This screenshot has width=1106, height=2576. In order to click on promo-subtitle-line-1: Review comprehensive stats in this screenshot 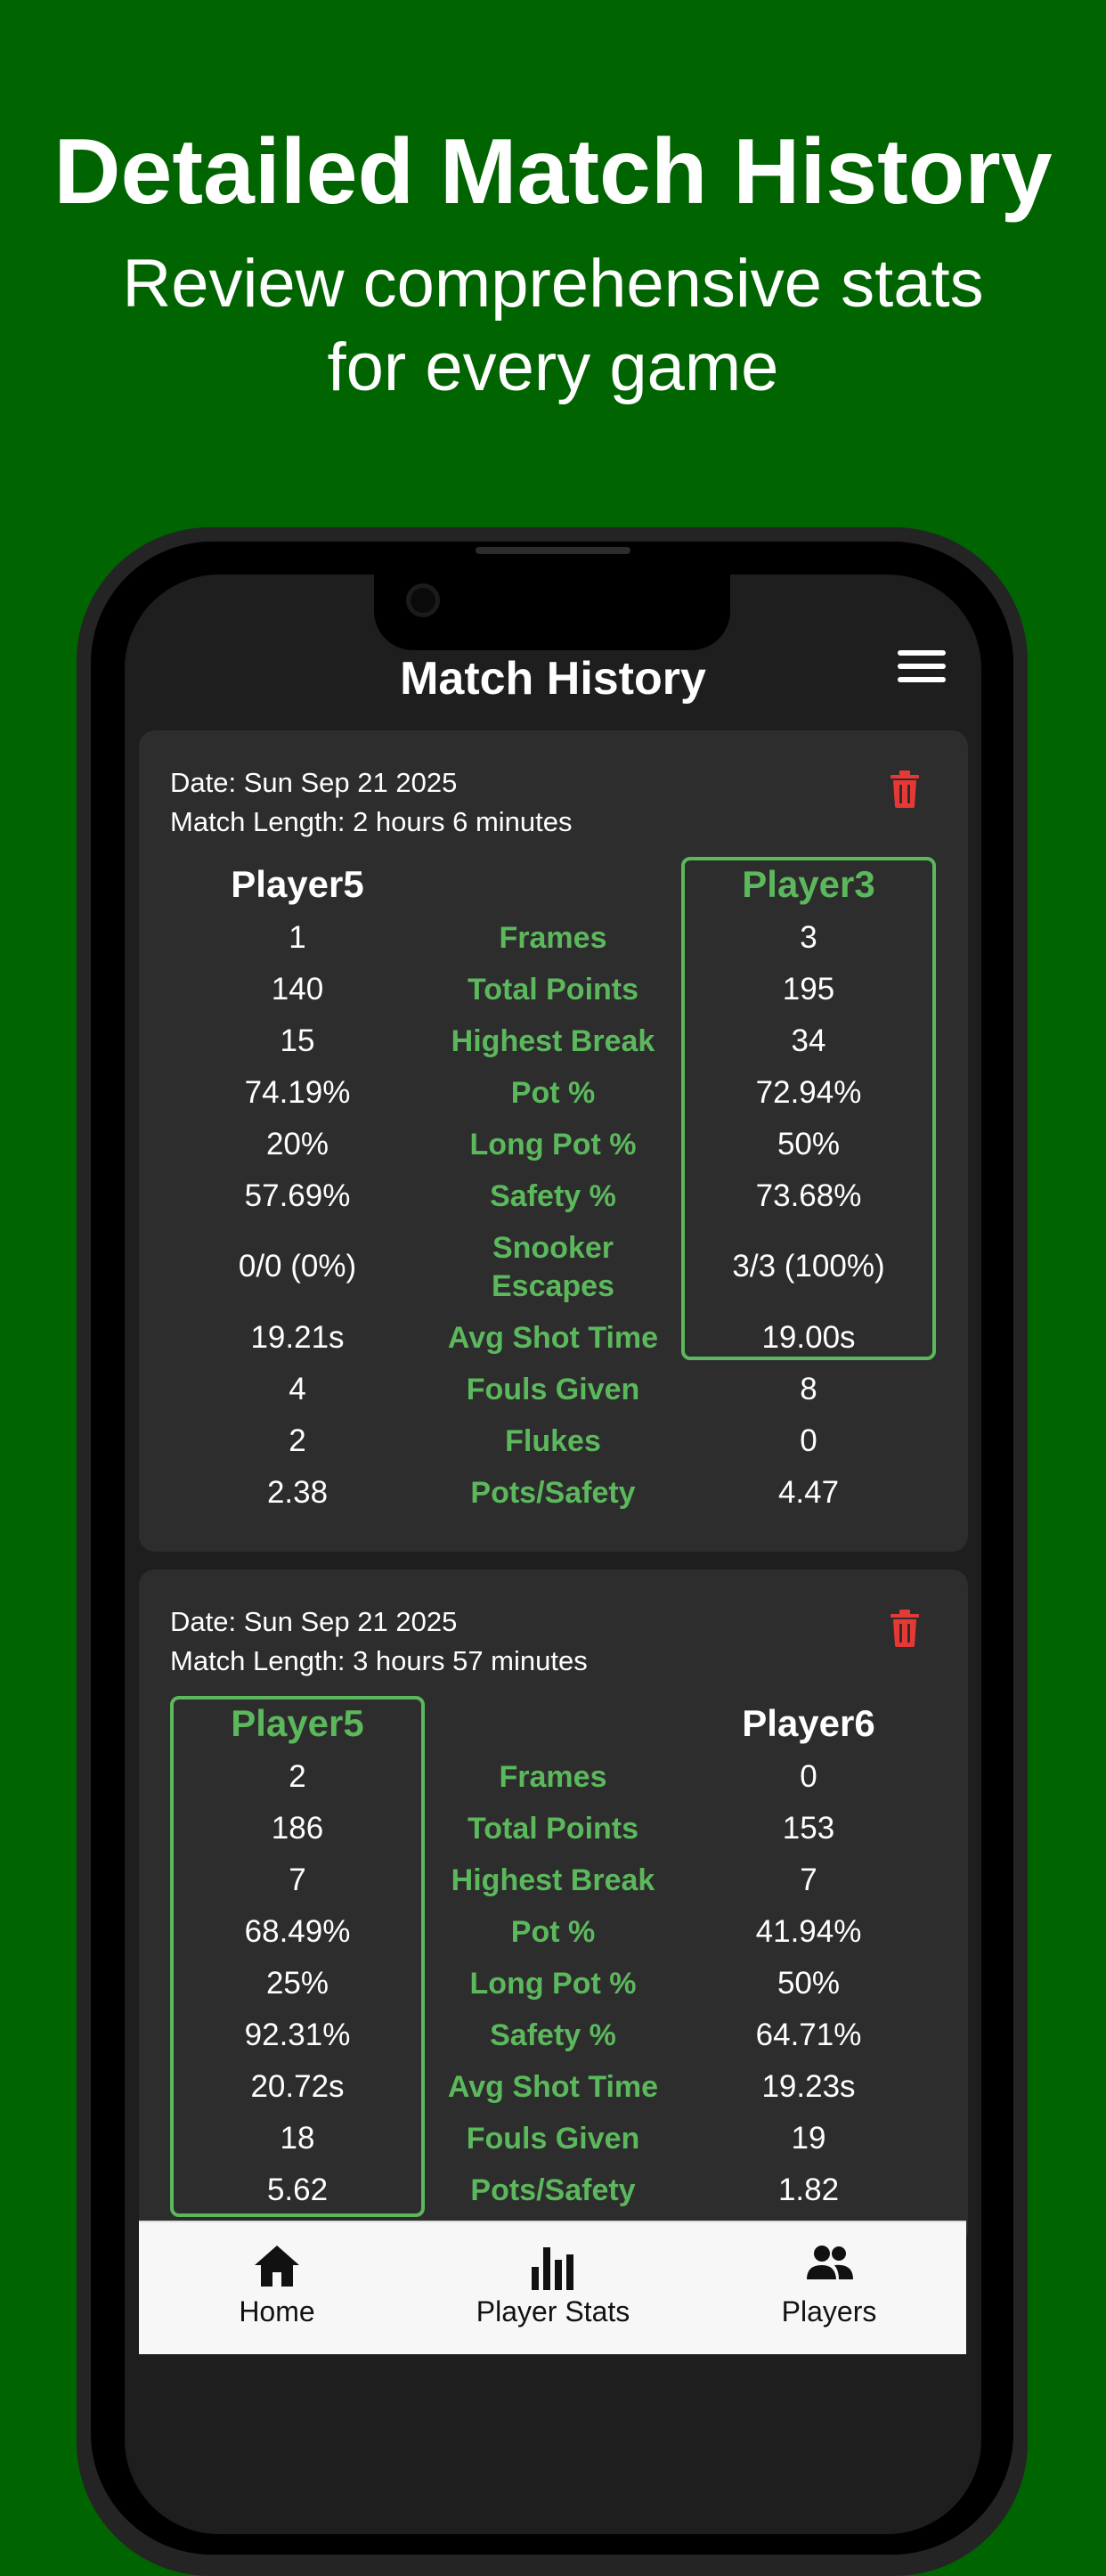, I will do `click(553, 284)`.